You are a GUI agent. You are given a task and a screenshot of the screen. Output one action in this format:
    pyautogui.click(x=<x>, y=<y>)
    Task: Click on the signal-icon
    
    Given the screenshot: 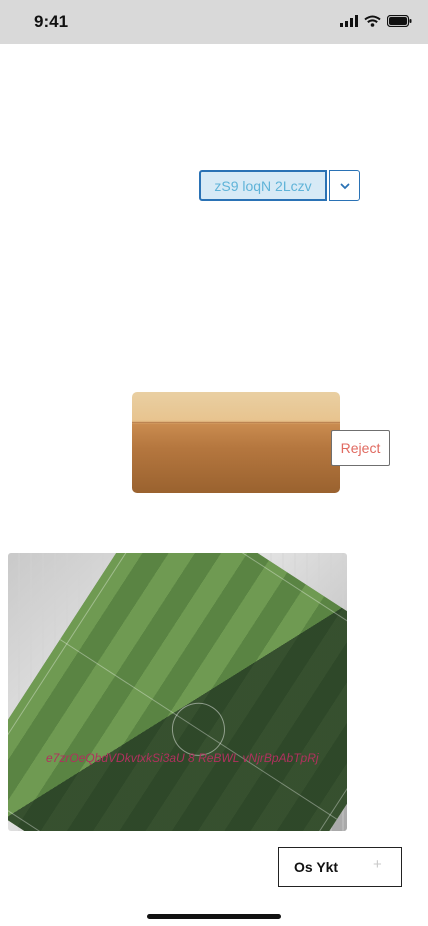 What is the action you would take?
    pyautogui.click(x=349, y=23)
    